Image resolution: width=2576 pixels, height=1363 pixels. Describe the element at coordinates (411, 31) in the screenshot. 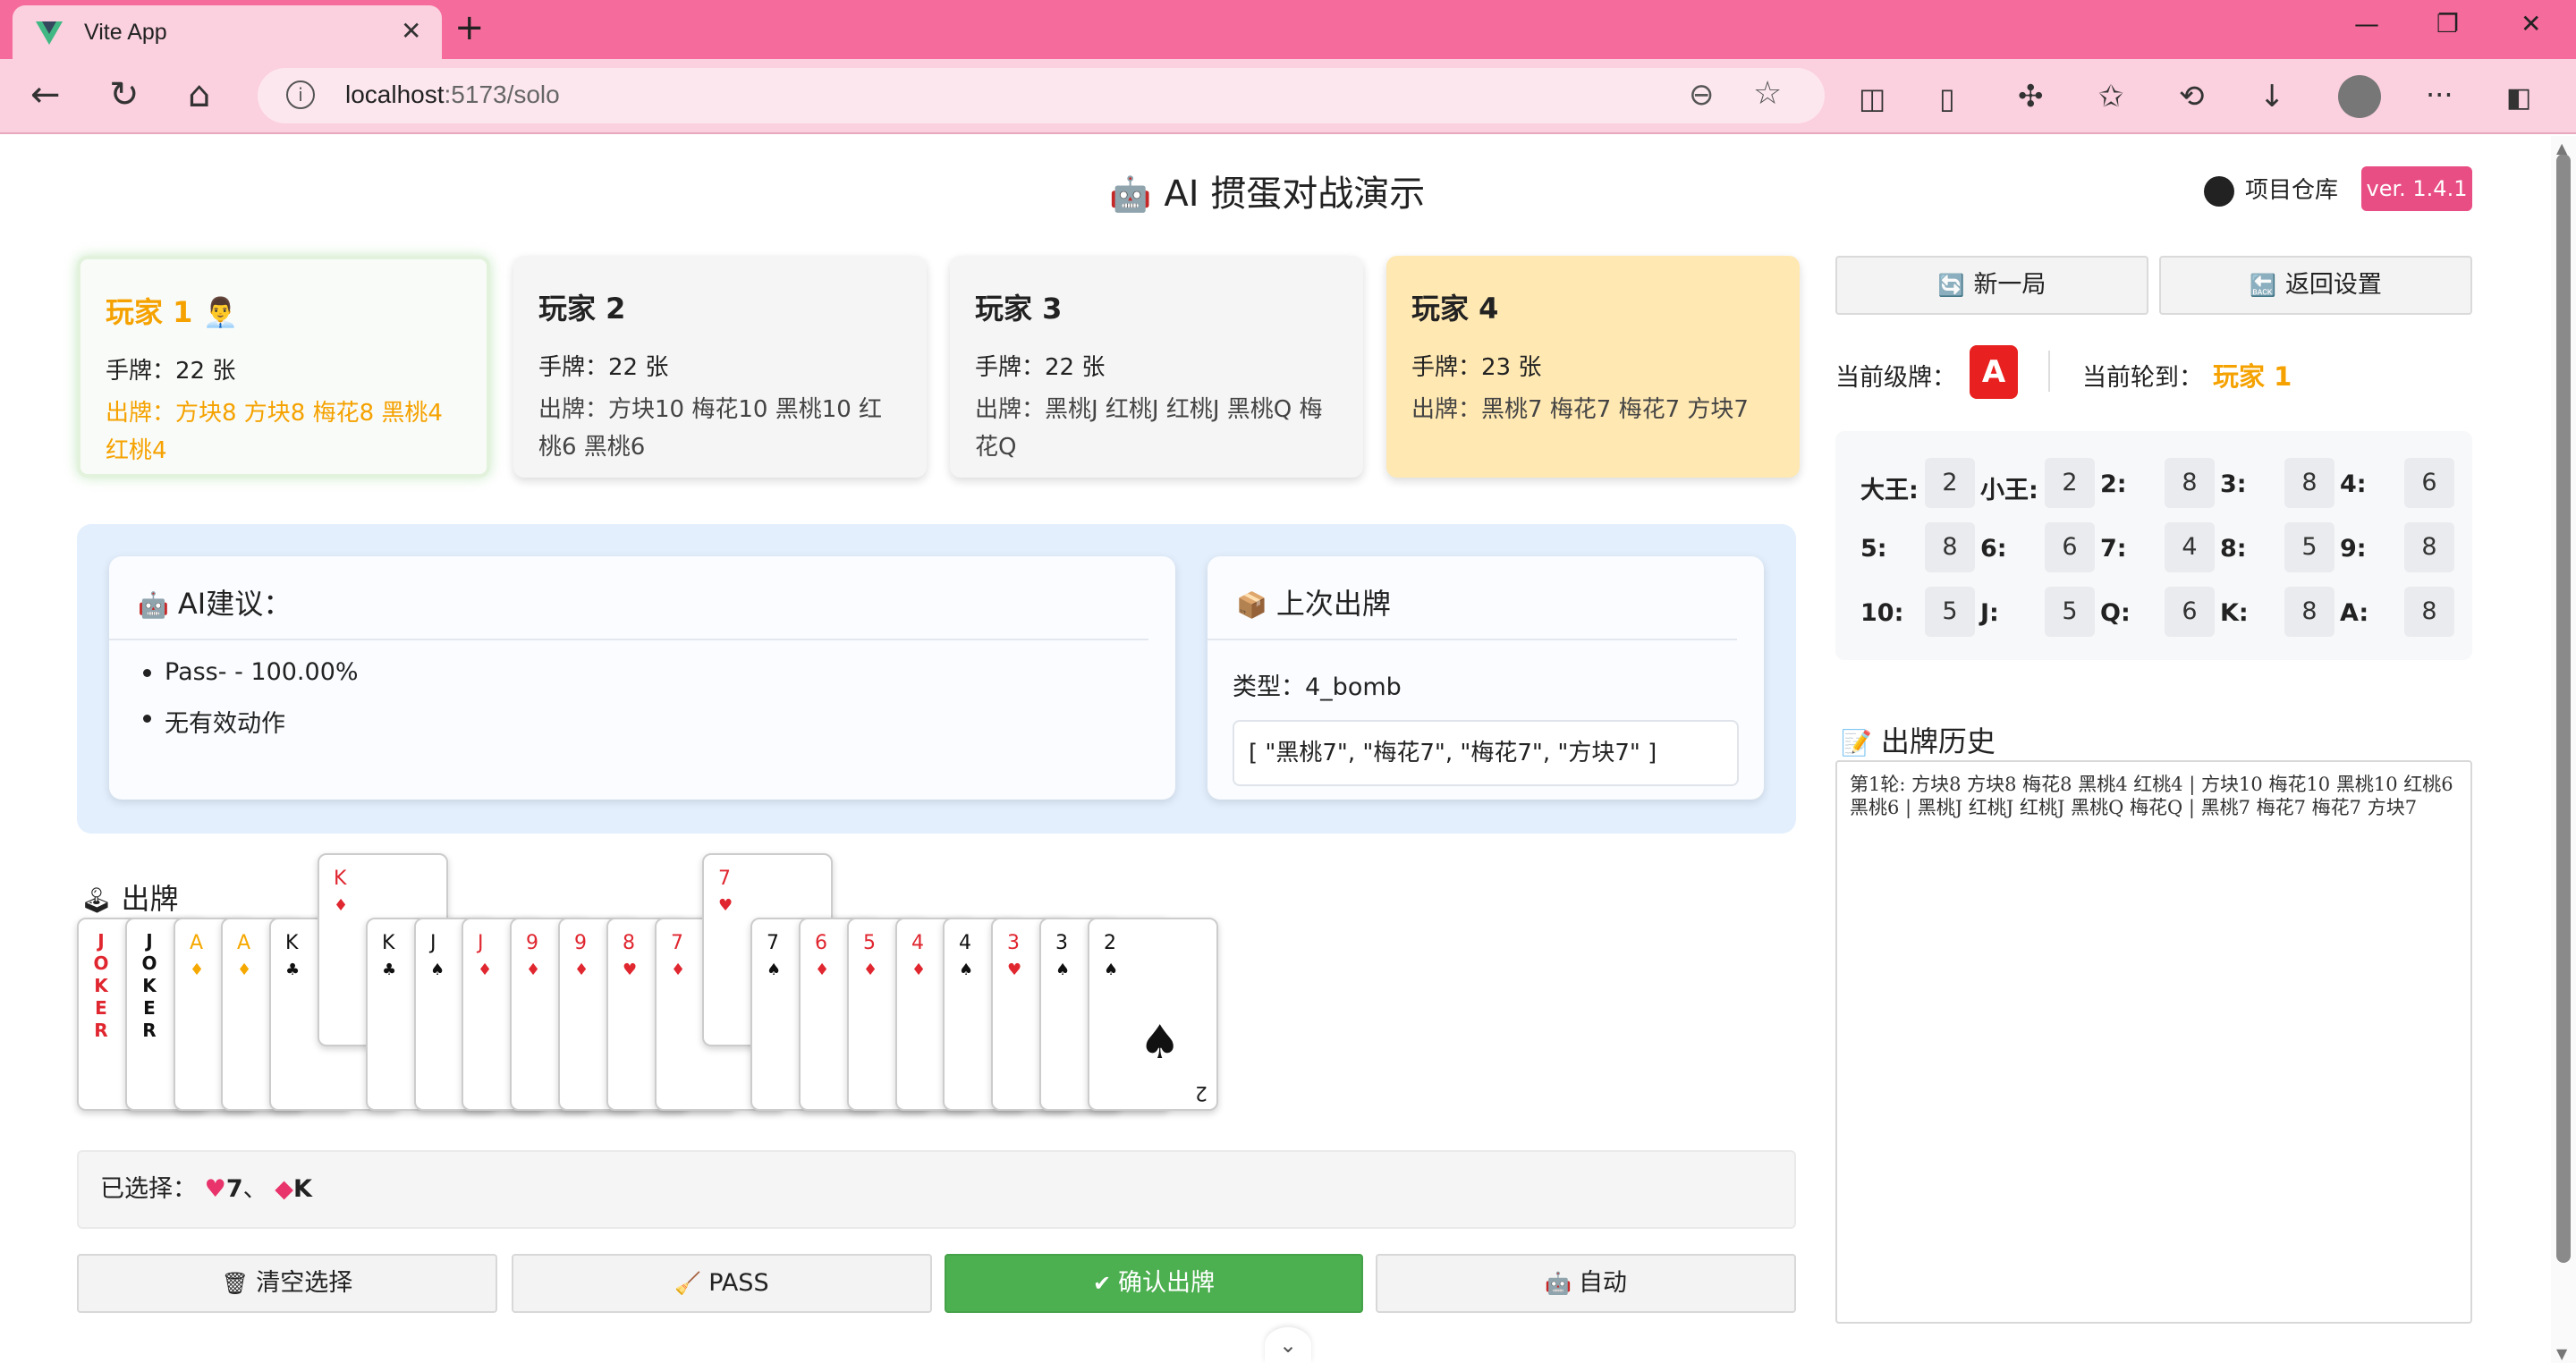

I see `tab-close-icon: ✕` at that location.